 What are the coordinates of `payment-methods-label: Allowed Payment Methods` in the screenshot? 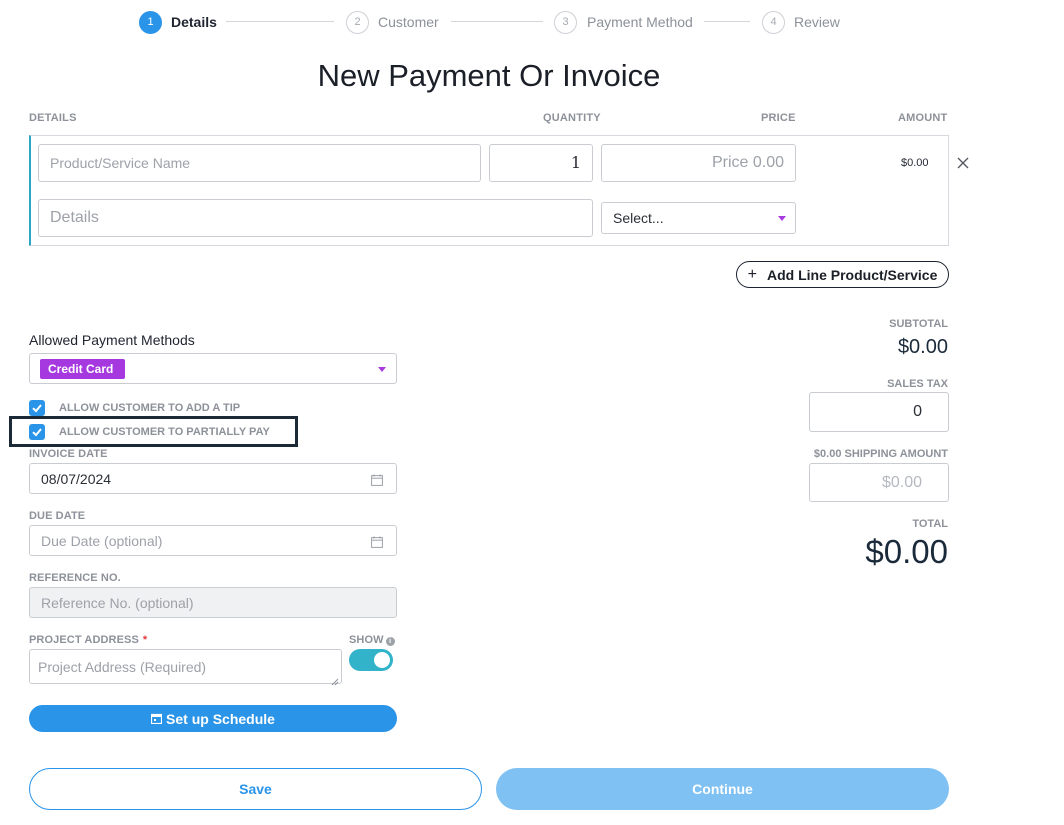 It's located at (112, 340).